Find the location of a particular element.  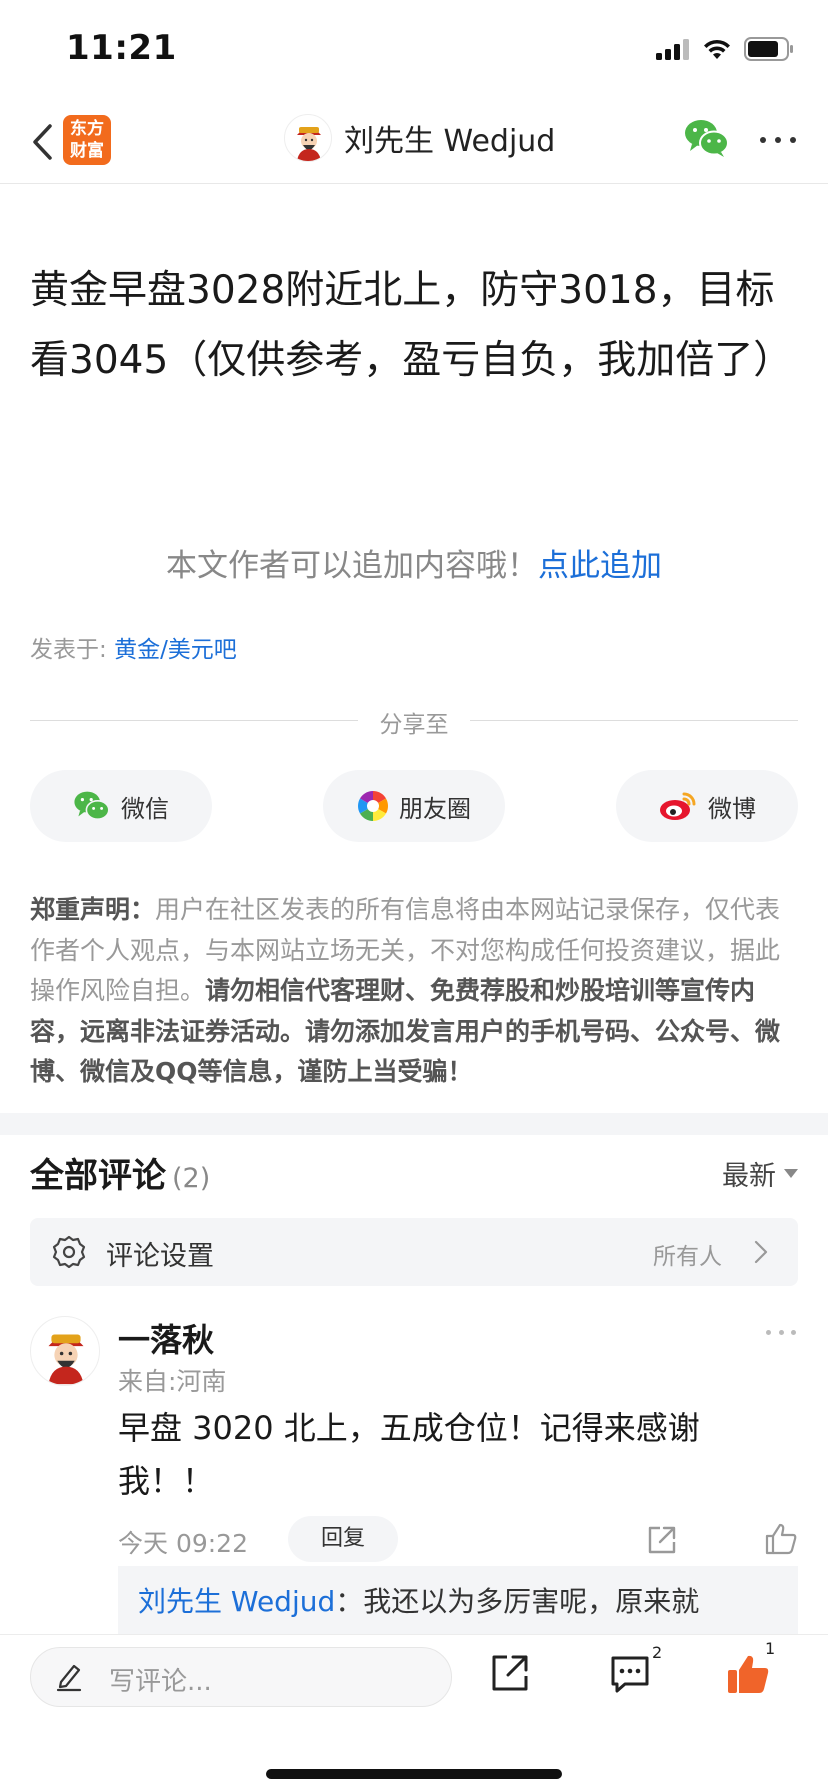

app-logo: 东方 财富 is located at coordinates (87, 140).